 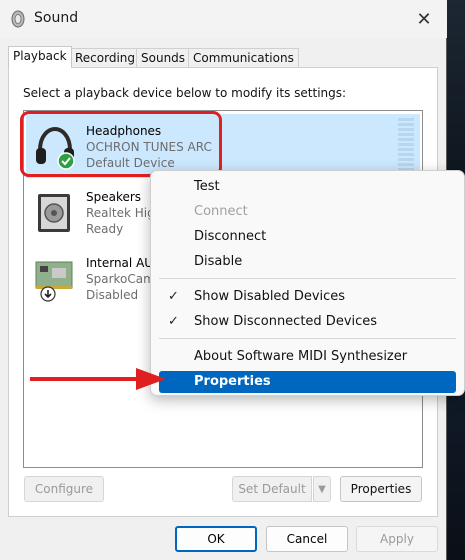 What do you see at coordinates (120, 213) in the screenshot?
I see `device-model: Realtek Hig` at bounding box center [120, 213].